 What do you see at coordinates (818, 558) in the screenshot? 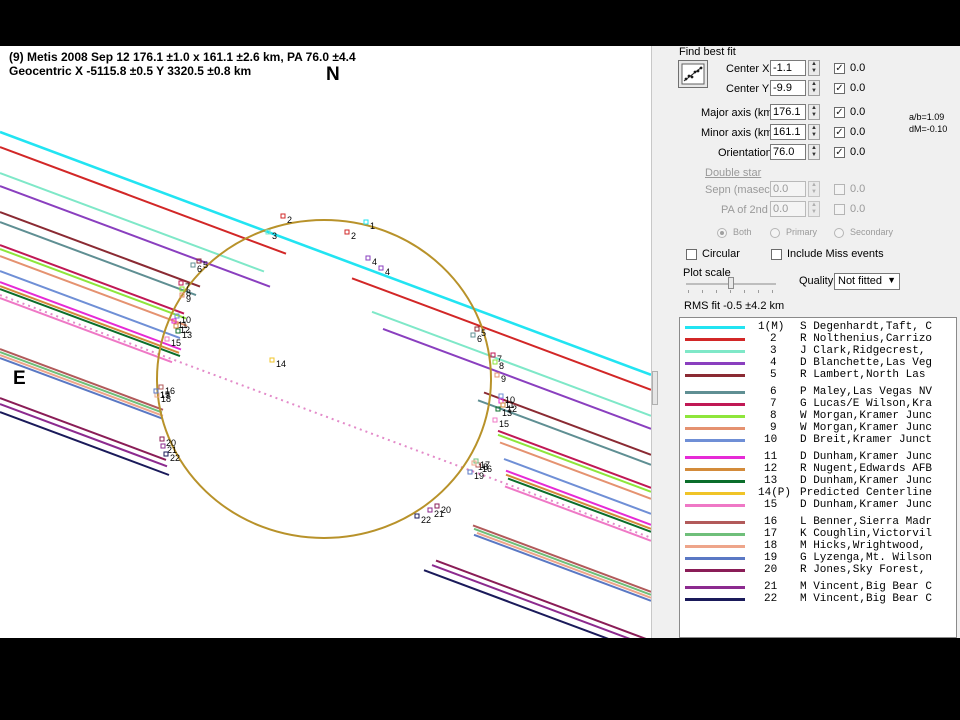
I see `legend-row: 19 G Lyzenga,Mt. Wilson` at bounding box center [818, 558].